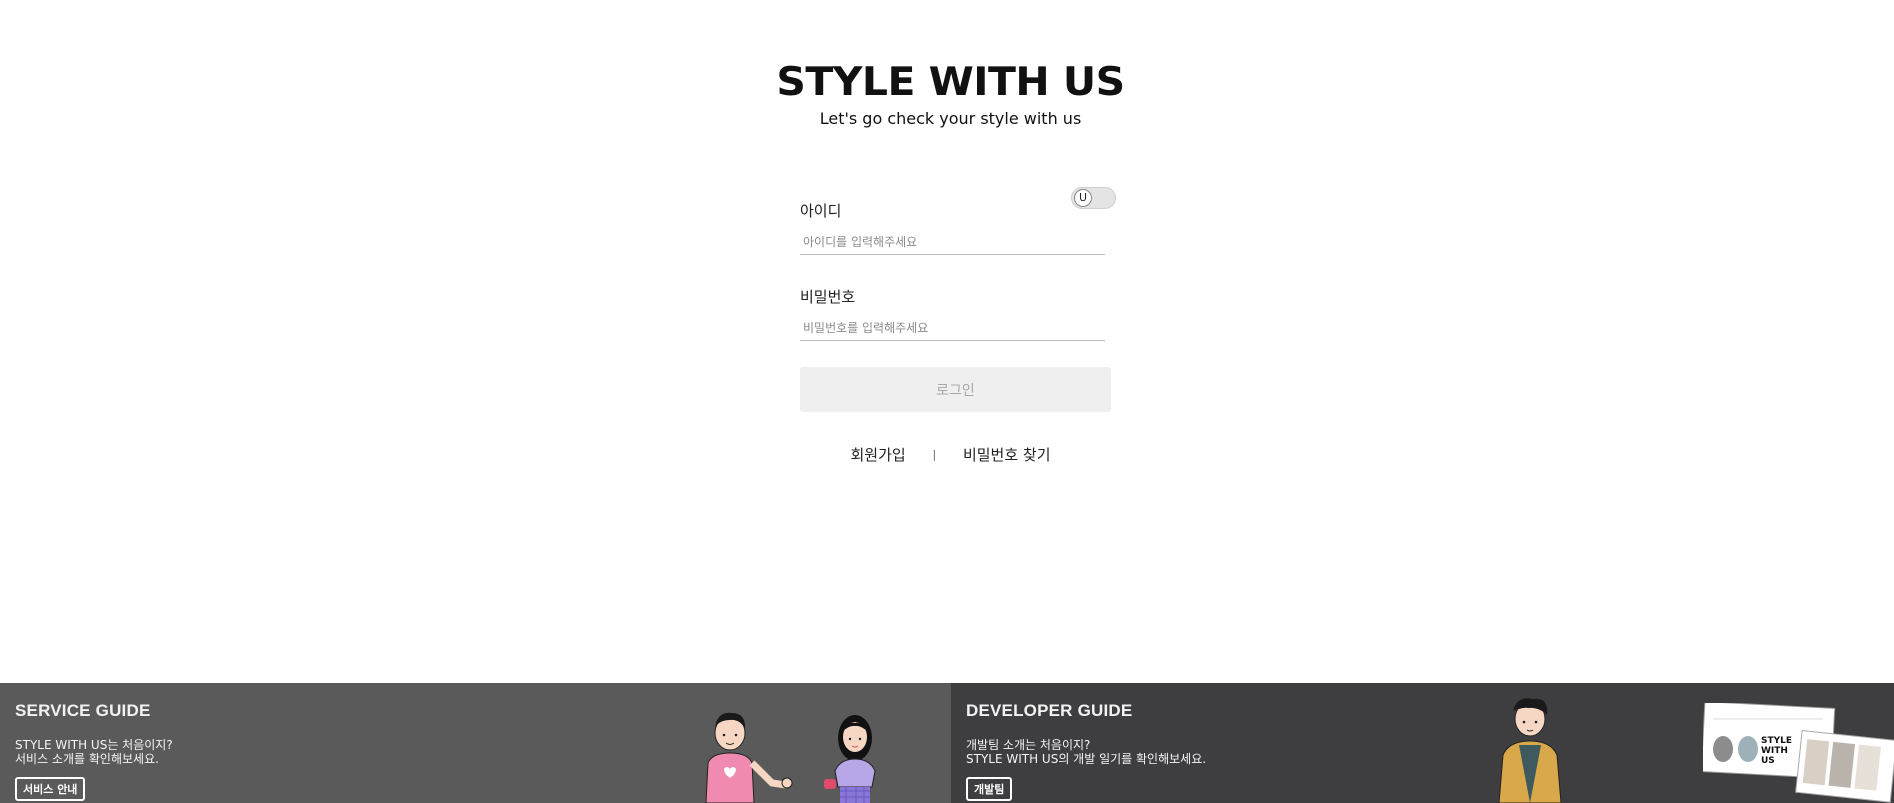 This screenshot has width=1894, height=803. What do you see at coordinates (1028, 745) in the screenshot?
I see `developer-guide-line1: 개발팀 소개는 처음이지?` at bounding box center [1028, 745].